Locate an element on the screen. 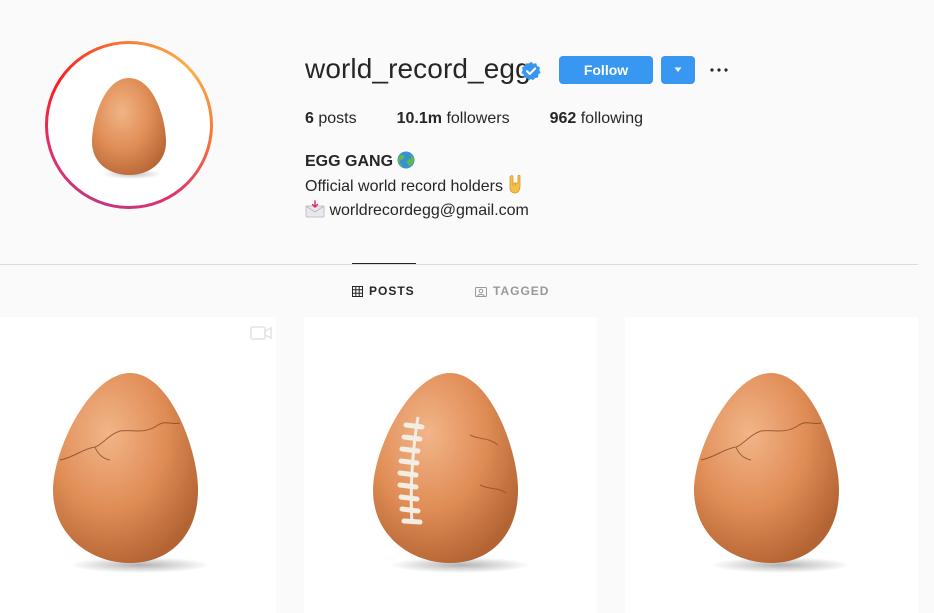  tagged-icon is located at coordinates (481, 291).